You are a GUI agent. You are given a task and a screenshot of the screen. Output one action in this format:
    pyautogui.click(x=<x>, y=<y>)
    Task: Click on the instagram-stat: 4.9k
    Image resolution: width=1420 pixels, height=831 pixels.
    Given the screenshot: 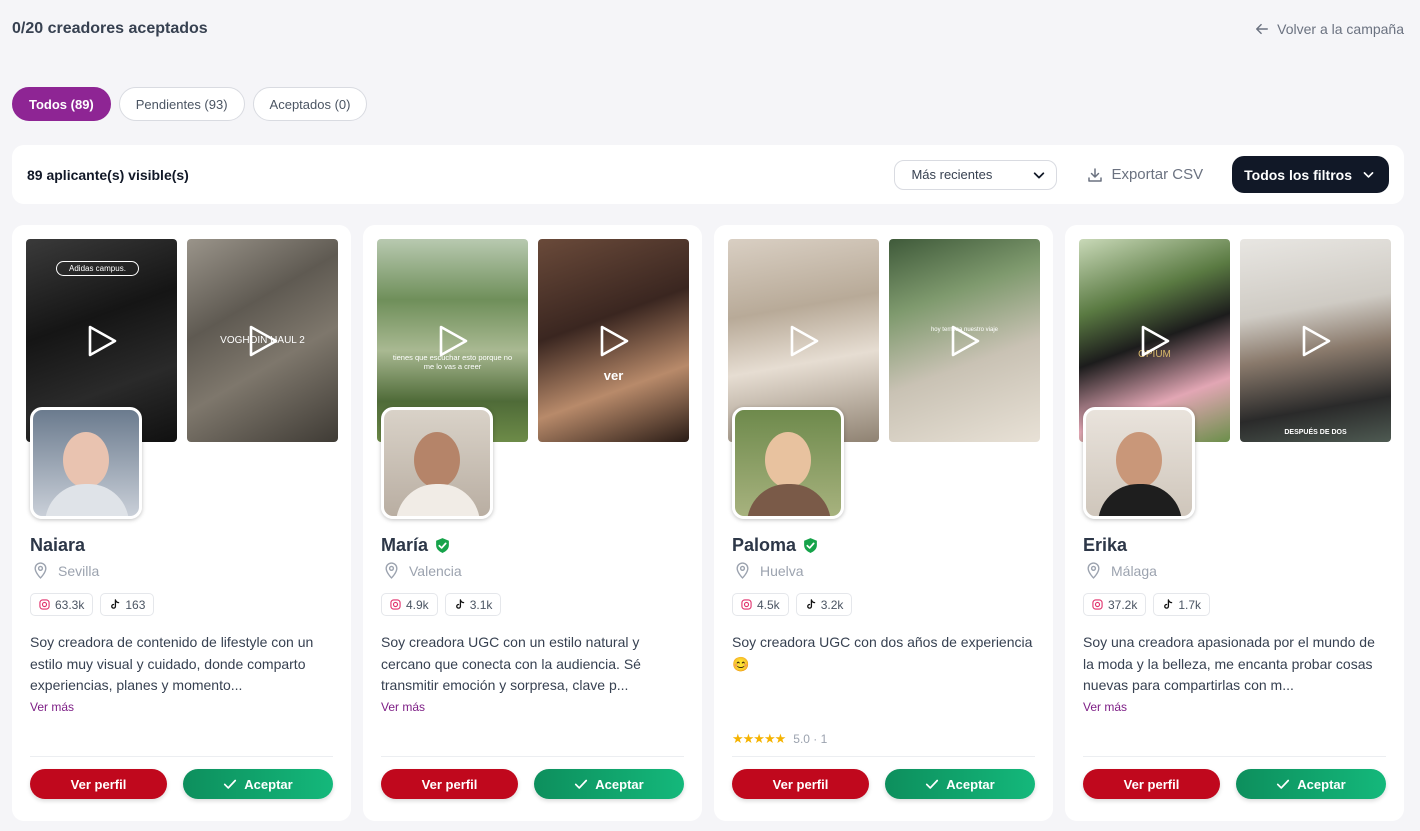 What is the action you would take?
    pyautogui.click(x=409, y=604)
    